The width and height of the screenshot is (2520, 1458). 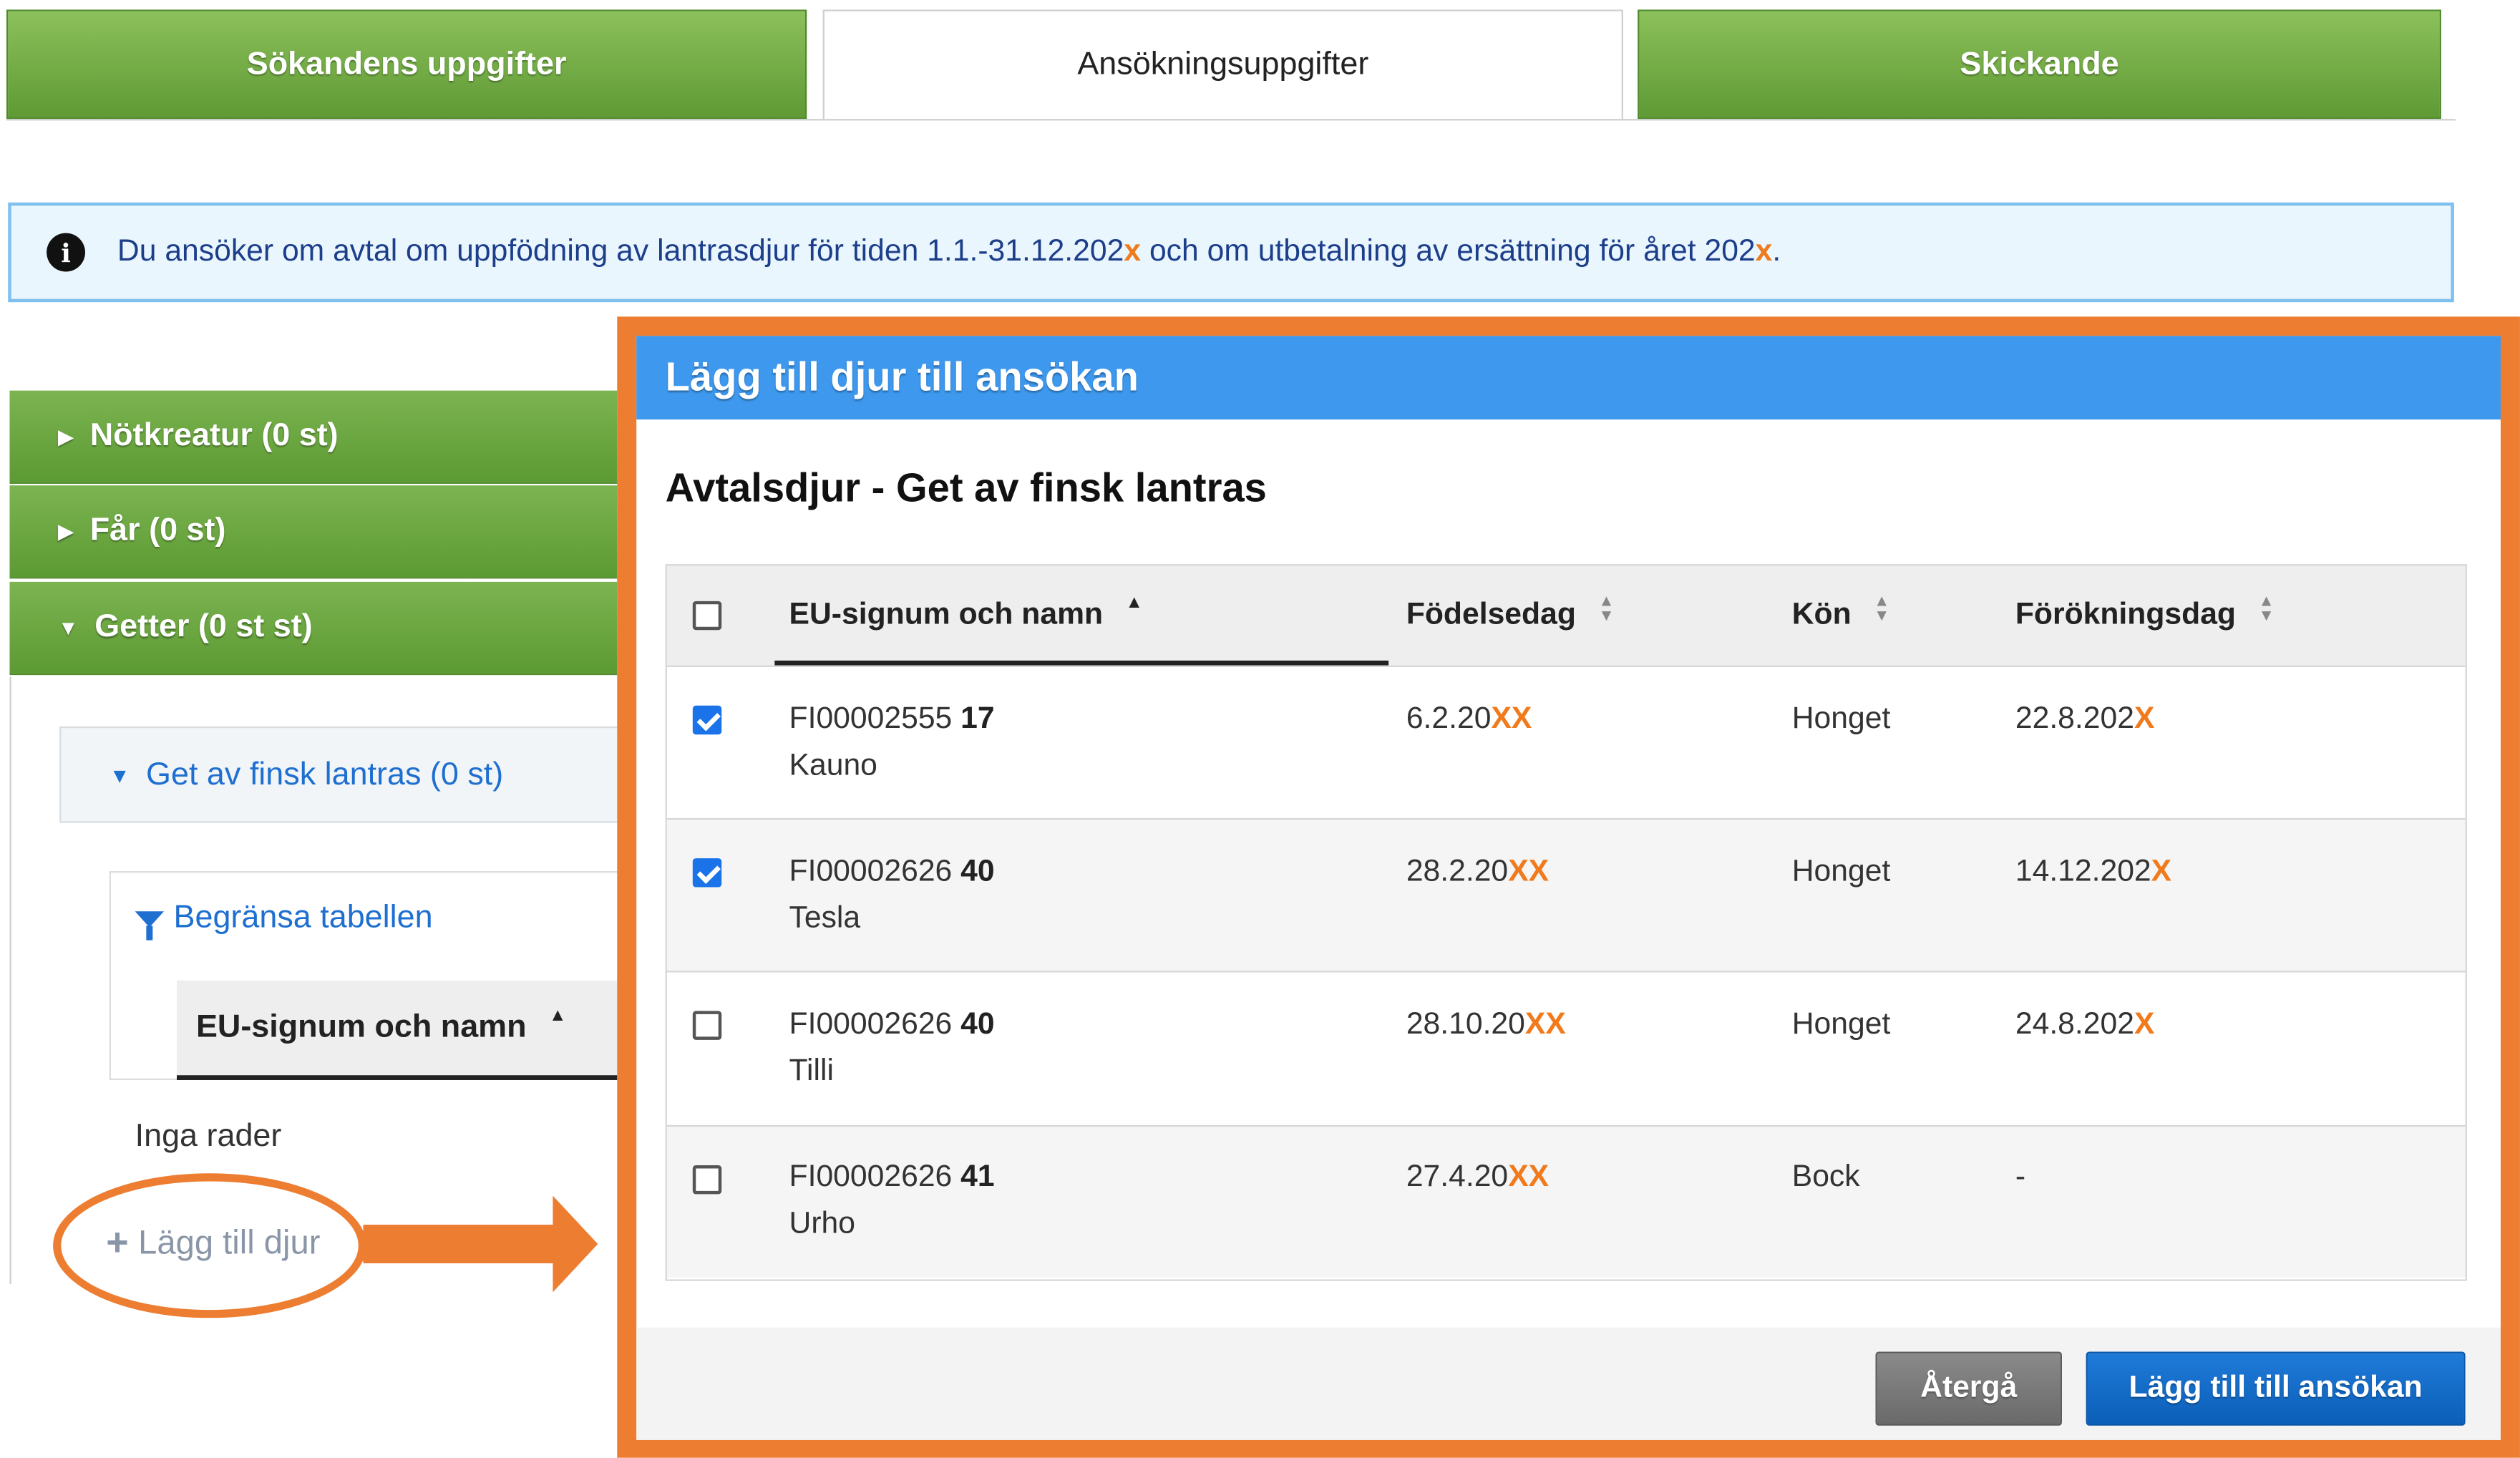 I want to click on left-table-header: EU-signum och namn ▲, so click(x=410, y=1030).